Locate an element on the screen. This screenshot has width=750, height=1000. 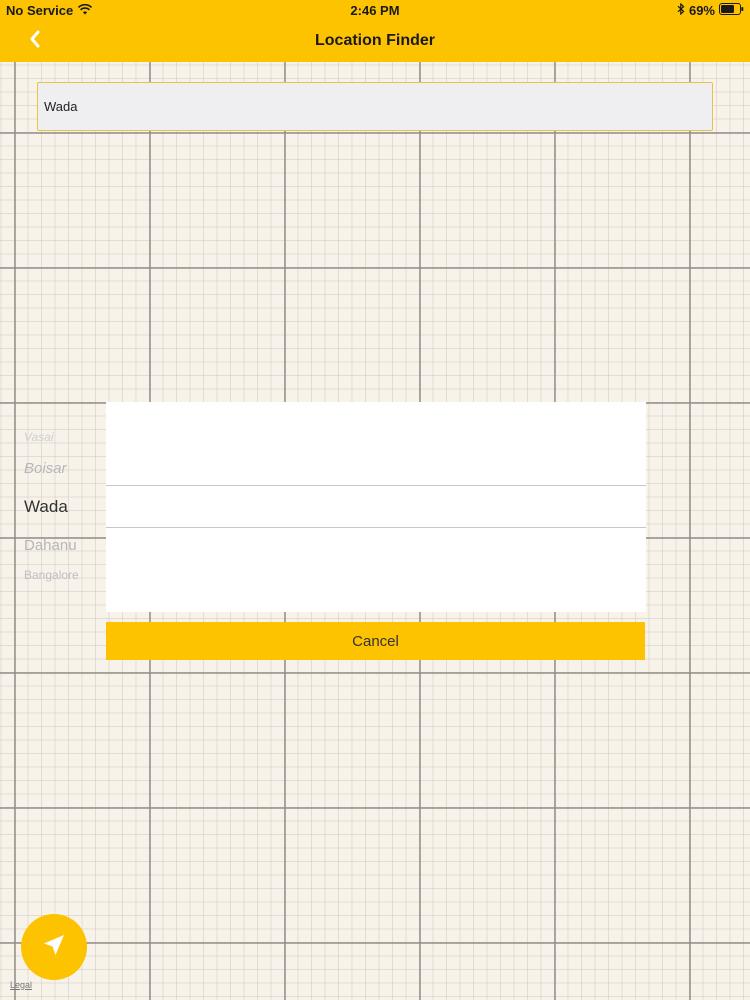
picker-divider-top is located at coordinates (376, 485).